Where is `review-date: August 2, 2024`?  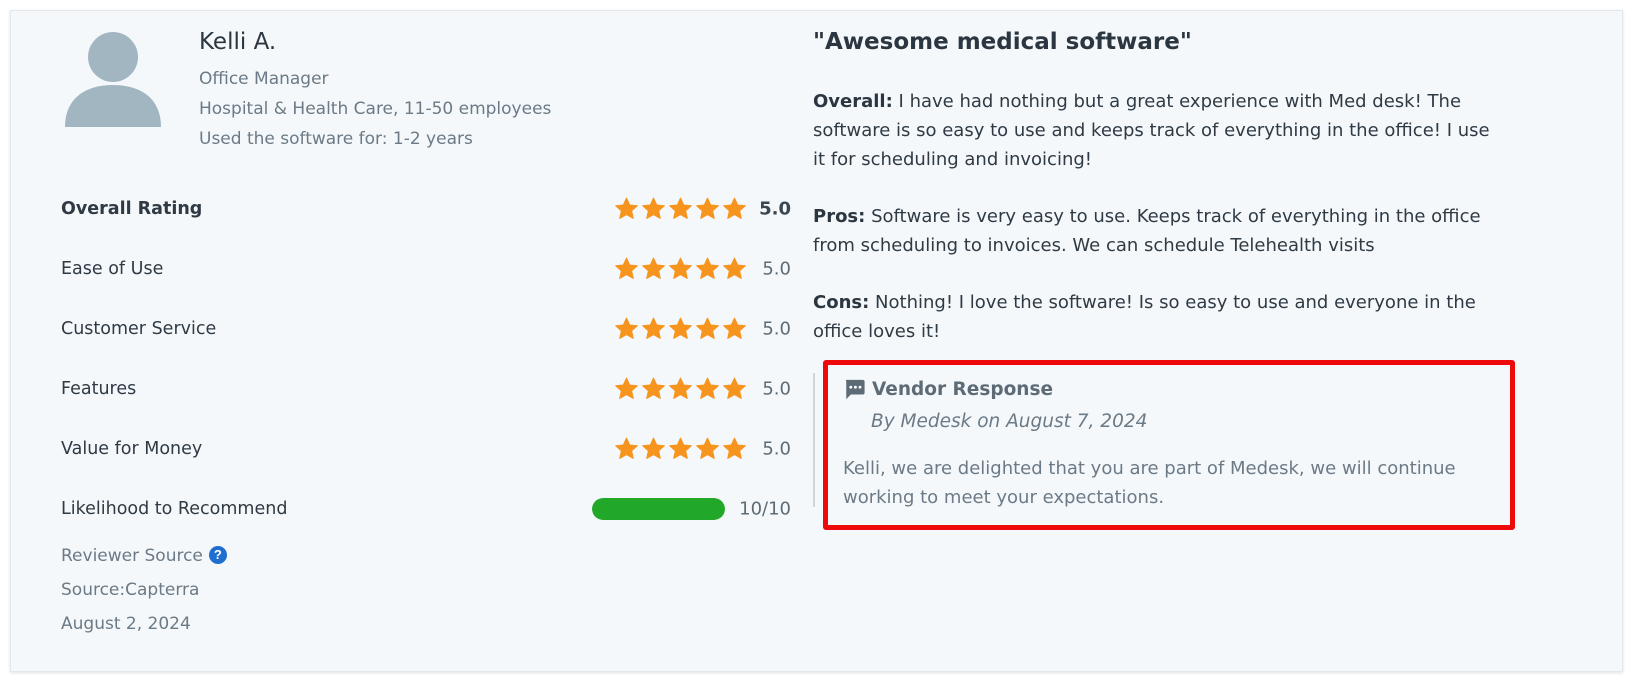 review-date: August 2, 2024 is located at coordinates (126, 624).